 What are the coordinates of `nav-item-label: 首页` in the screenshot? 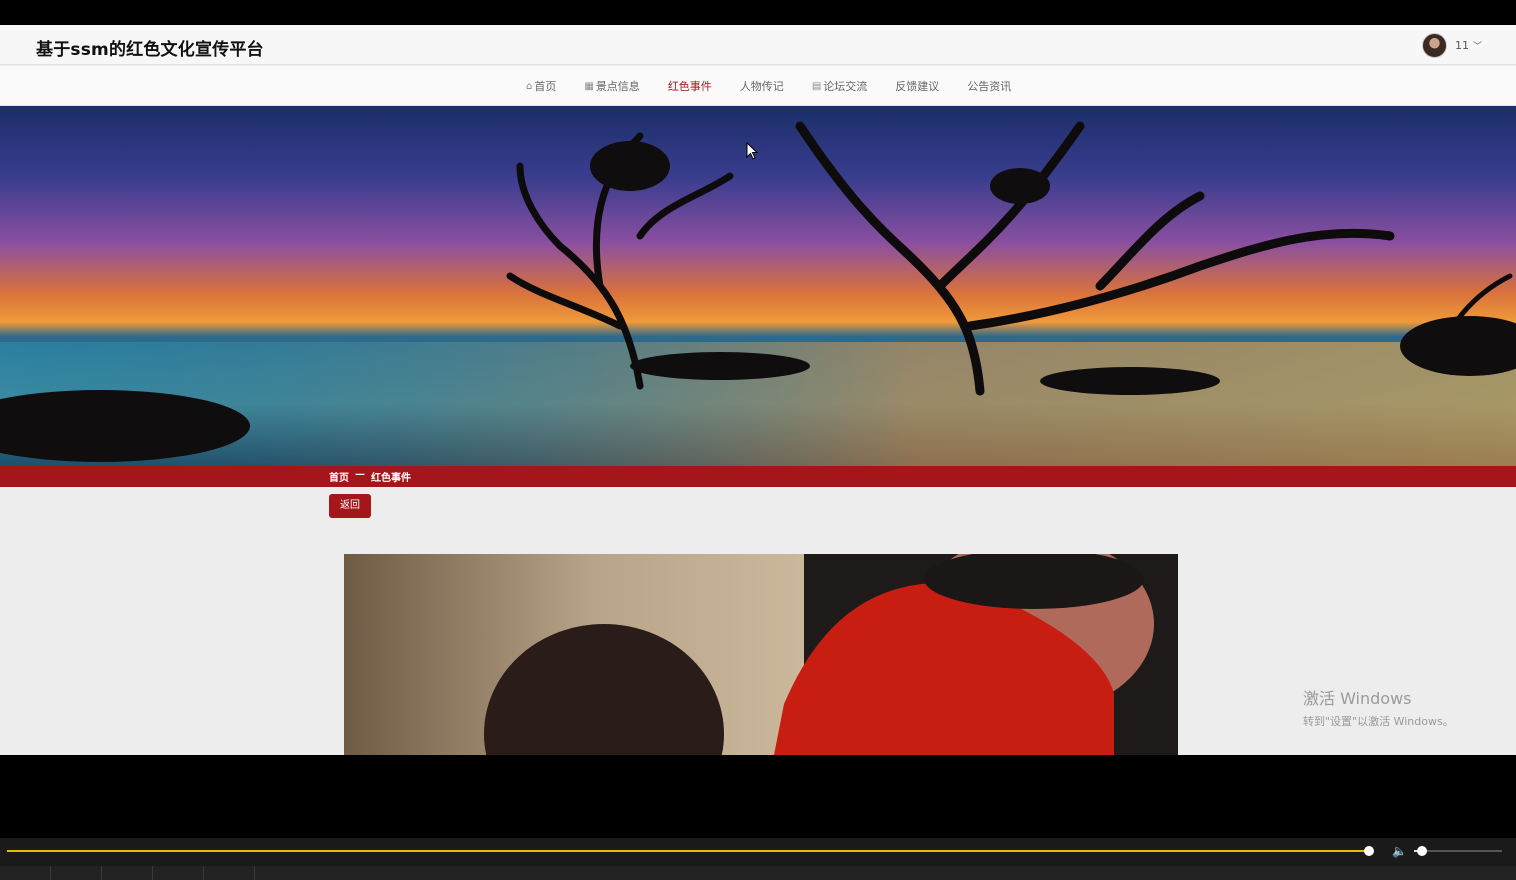 It's located at (545, 86).